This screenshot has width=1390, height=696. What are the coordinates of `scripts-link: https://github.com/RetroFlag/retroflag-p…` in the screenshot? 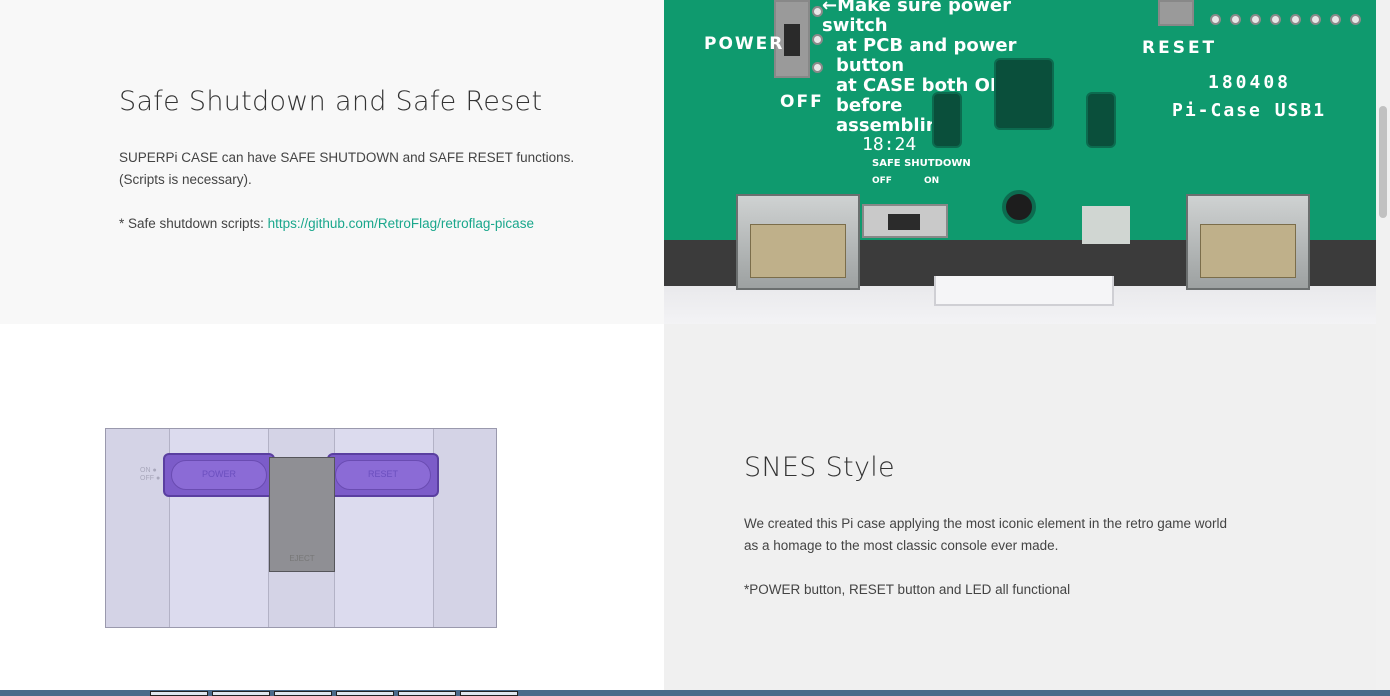 It's located at (401, 223).